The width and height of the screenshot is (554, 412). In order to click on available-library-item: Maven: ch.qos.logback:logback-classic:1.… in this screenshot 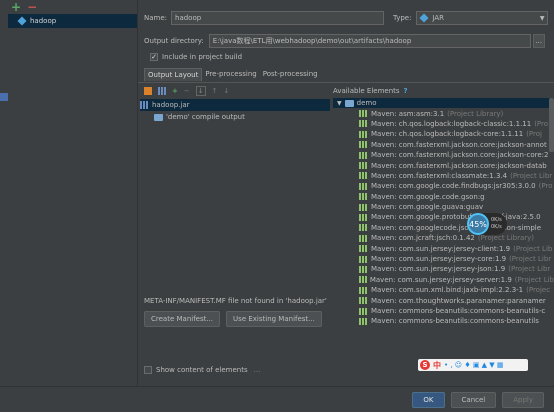, I will do `click(443, 124)`.